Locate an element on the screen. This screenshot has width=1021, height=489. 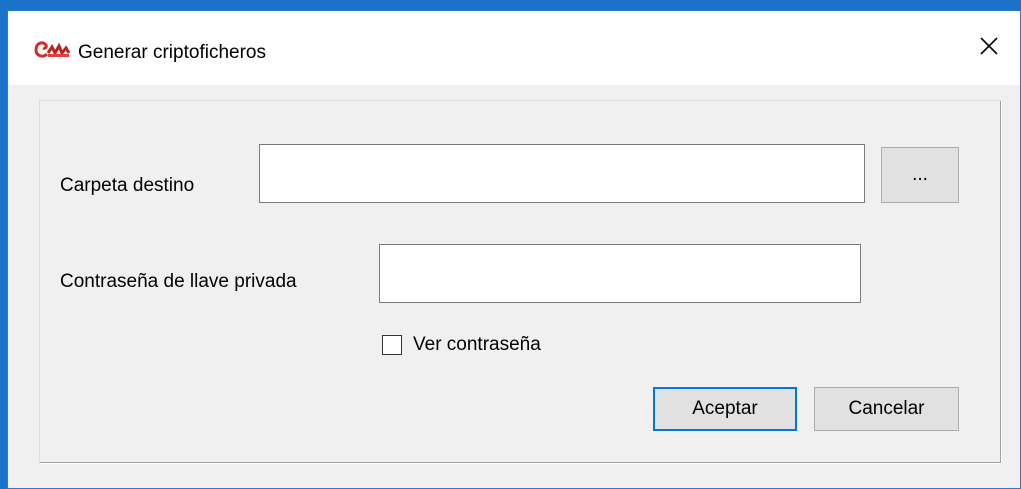
accept-button: Aceptar is located at coordinates (725, 409).